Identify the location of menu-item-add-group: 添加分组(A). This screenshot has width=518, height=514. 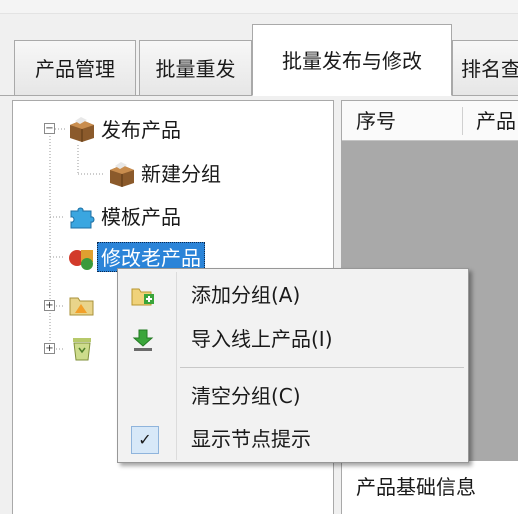
(293, 295).